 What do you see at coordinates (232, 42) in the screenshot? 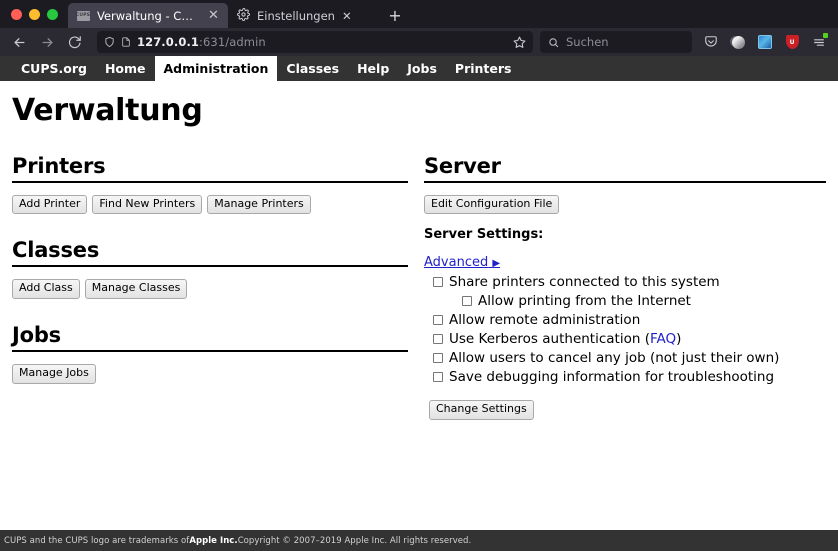
I see `url-path: :631/admin` at bounding box center [232, 42].